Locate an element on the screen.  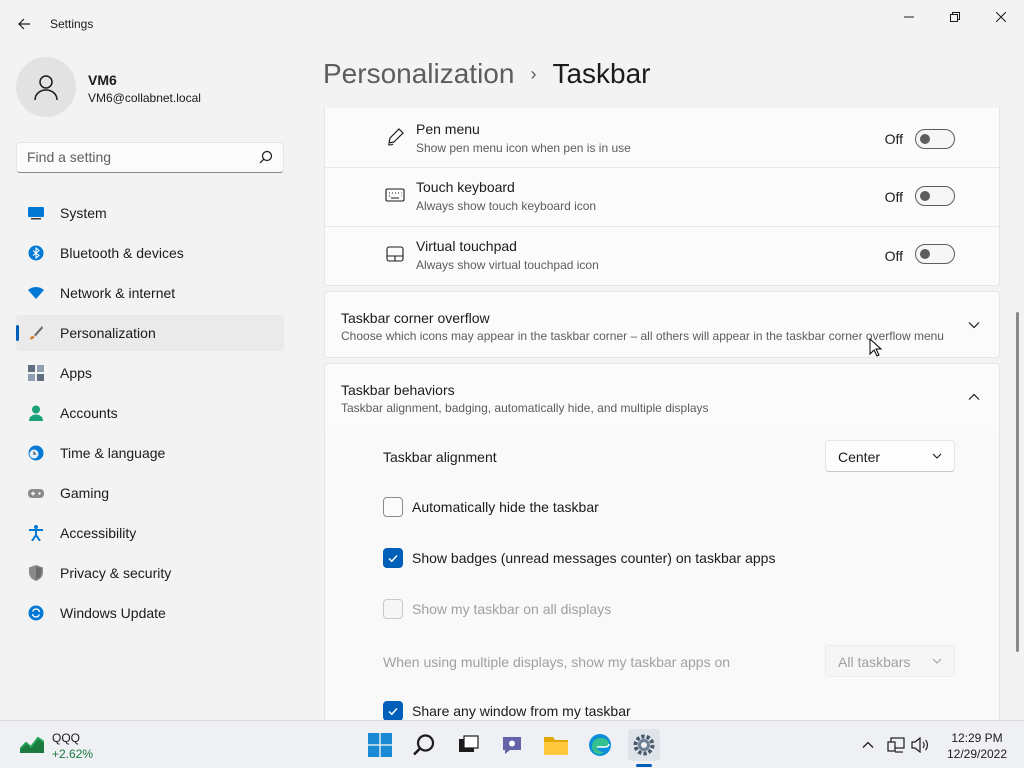
task-view-icon is located at coordinates (469, 743).